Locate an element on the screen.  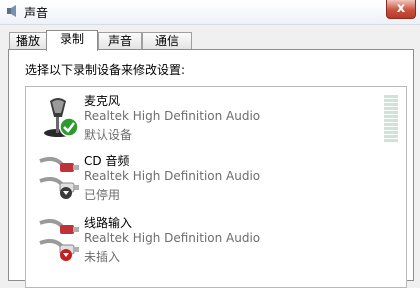
tab-sounds: 声音 is located at coordinates (120, 41).